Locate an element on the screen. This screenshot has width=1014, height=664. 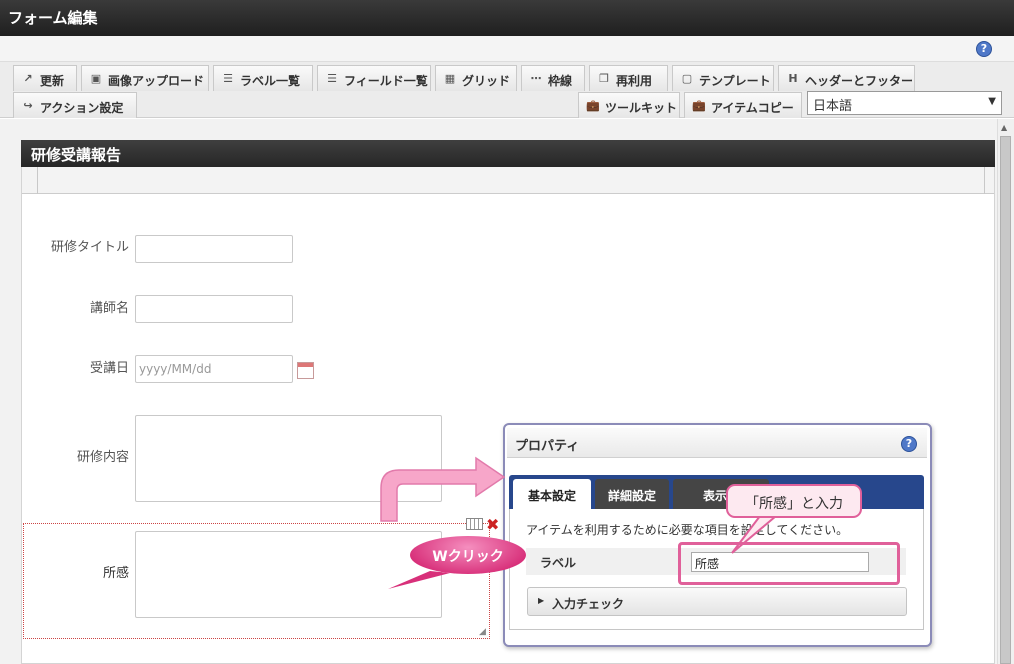
help-icon: ? is located at coordinates (984, 49).